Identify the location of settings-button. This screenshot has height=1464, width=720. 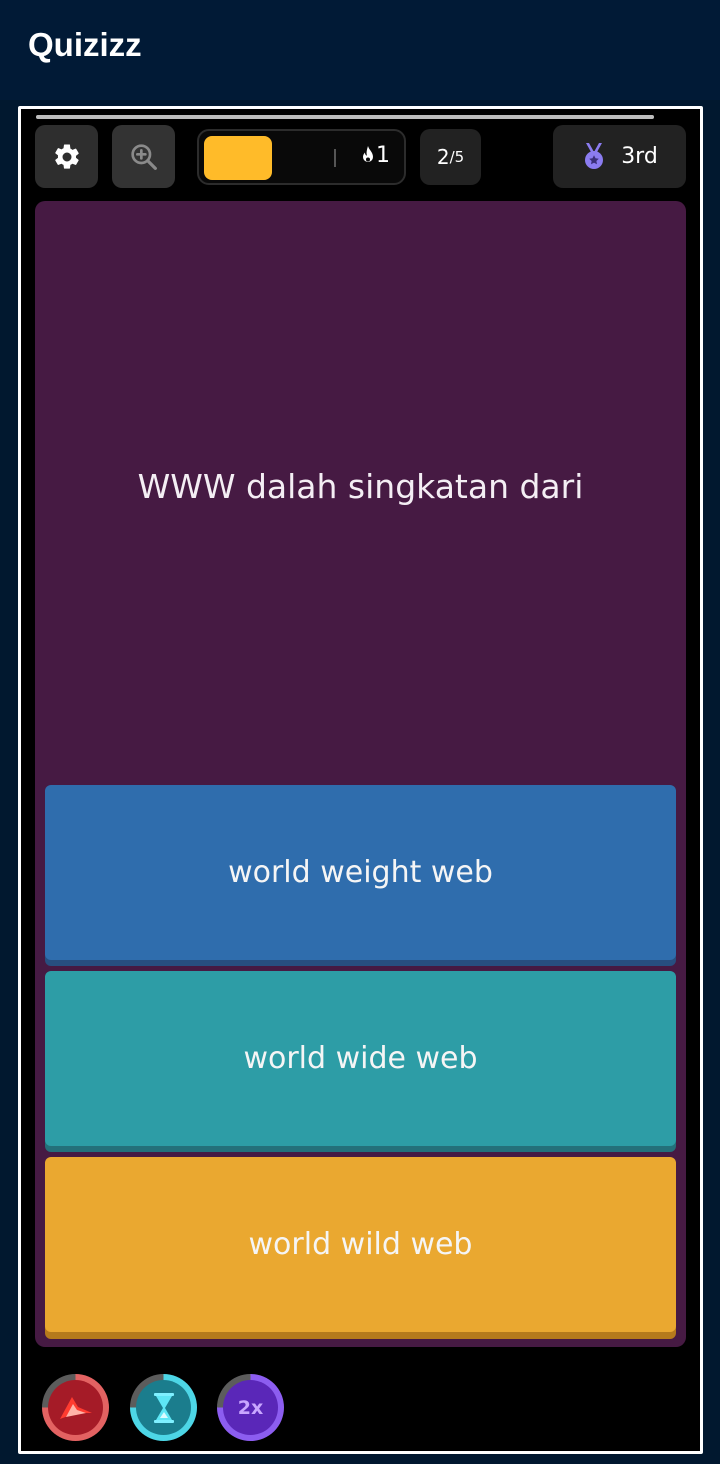
(66, 156).